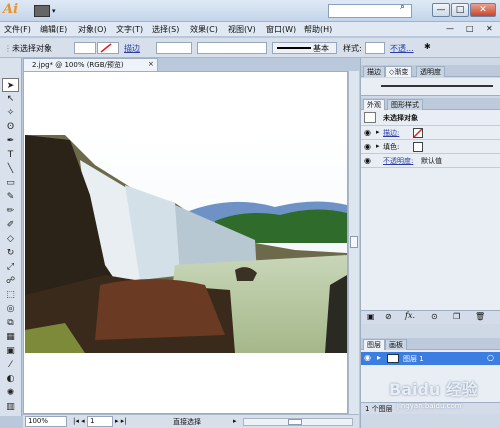 This screenshot has width=500, height=428. I want to click on tab-transparency: 透明度, so click(430, 71).